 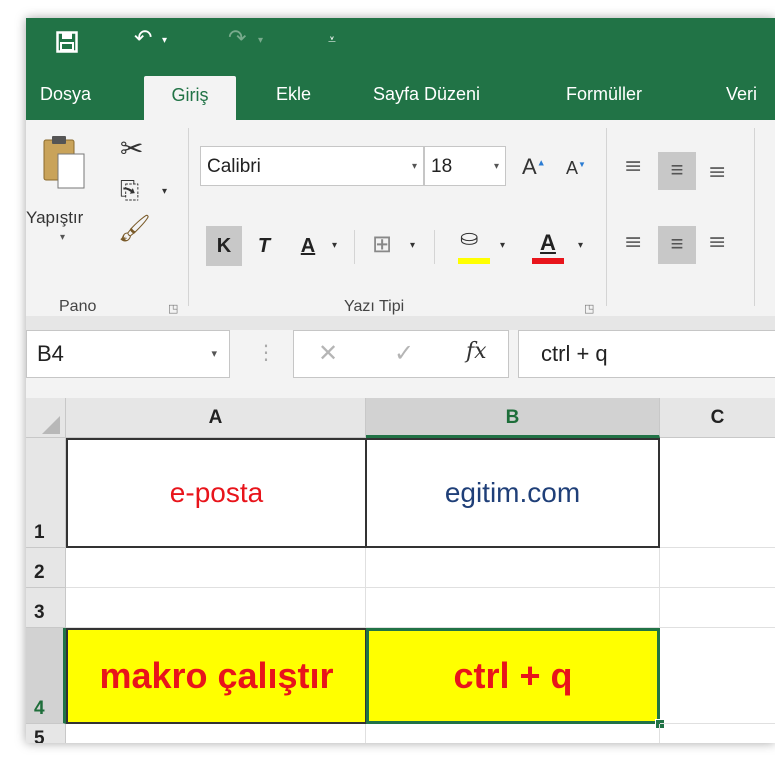 What do you see at coordinates (65, 163) in the screenshot?
I see `paste-icon` at bounding box center [65, 163].